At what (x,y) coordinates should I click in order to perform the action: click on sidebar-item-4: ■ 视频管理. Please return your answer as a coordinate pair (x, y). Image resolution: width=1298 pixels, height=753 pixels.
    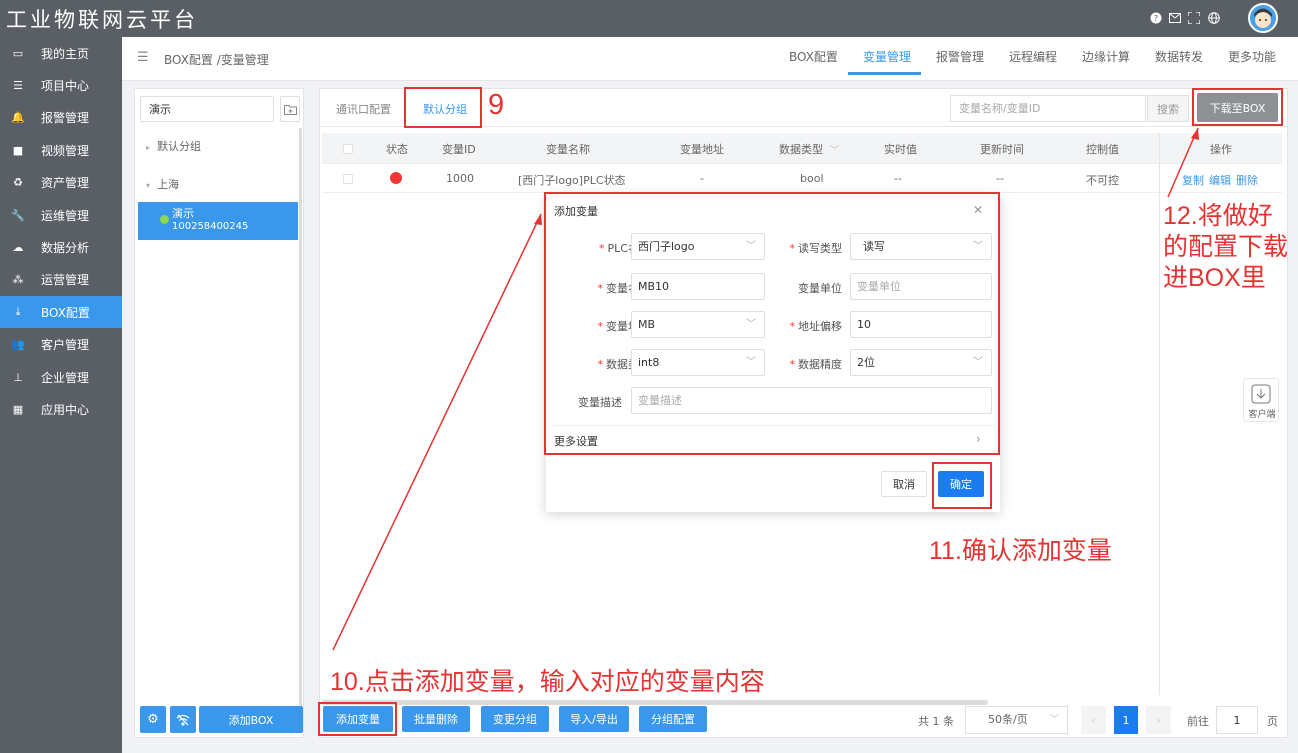
    Looking at the image, I should click on (61, 150).